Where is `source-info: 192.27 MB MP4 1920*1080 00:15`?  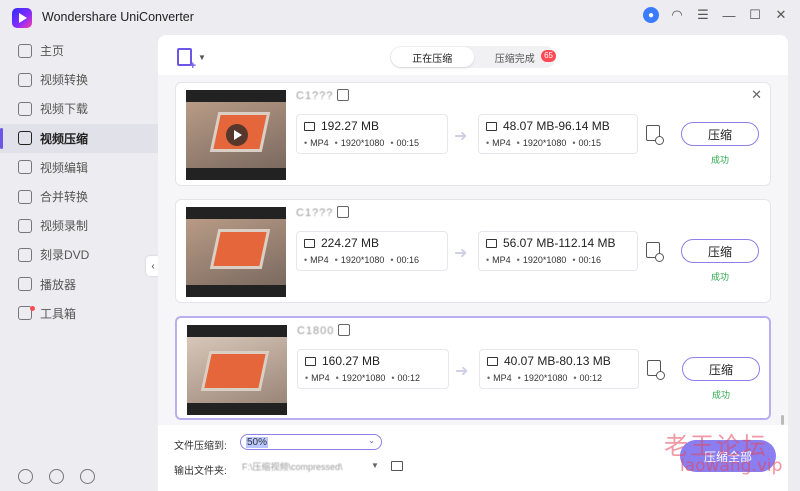 source-info: 192.27 MB MP4 1920*1080 00:15 is located at coordinates (372, 134).